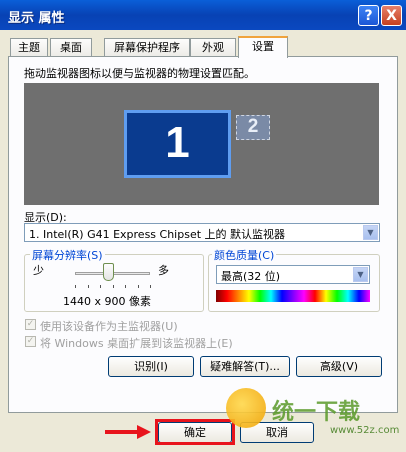 The image size is (406, 452). Describe the element at coordinates (253, 127) in the screenshot. I see `monitor-2-icon: 2` at that location.